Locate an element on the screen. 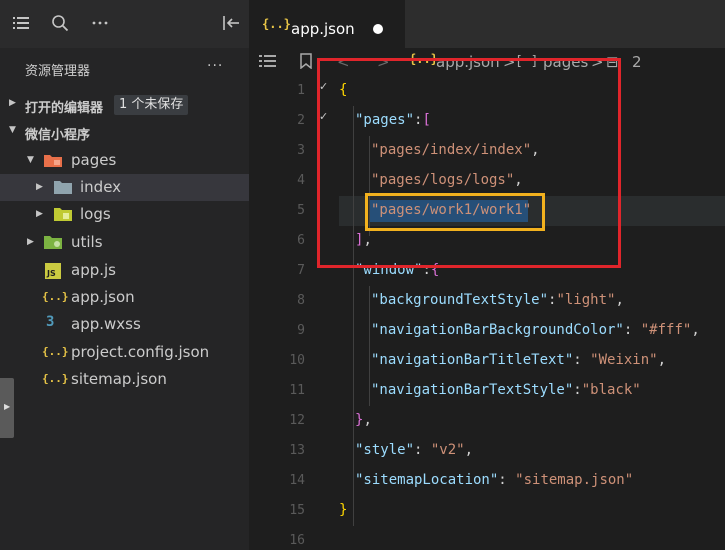 The height and width of the screenshot is (550, 725). tree-item-label: index is located at coordinates (101, 187).